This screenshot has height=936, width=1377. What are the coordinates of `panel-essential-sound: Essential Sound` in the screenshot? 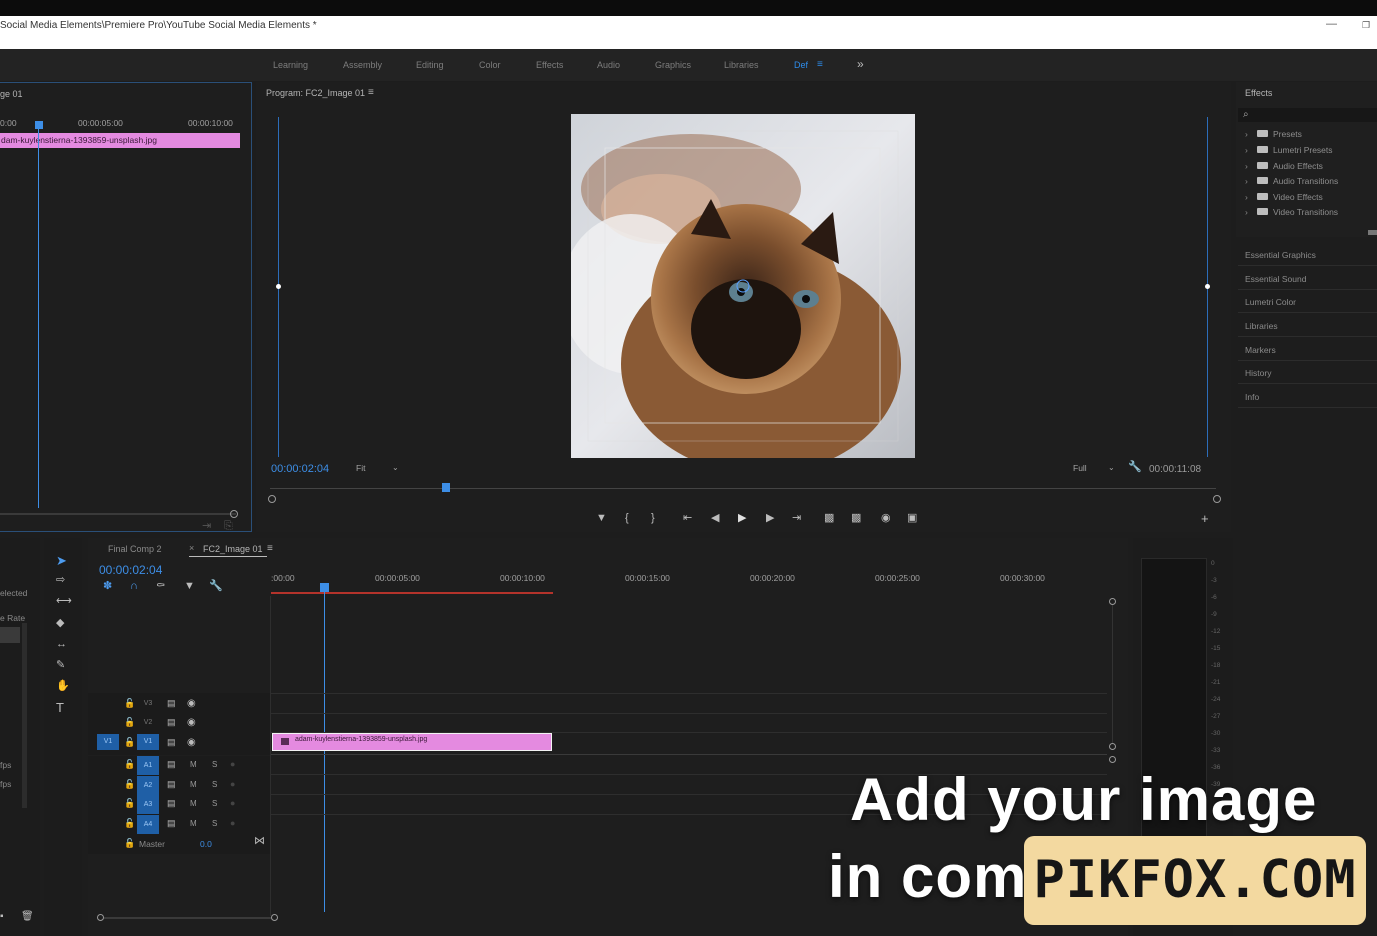 It's located at (1307, 279).